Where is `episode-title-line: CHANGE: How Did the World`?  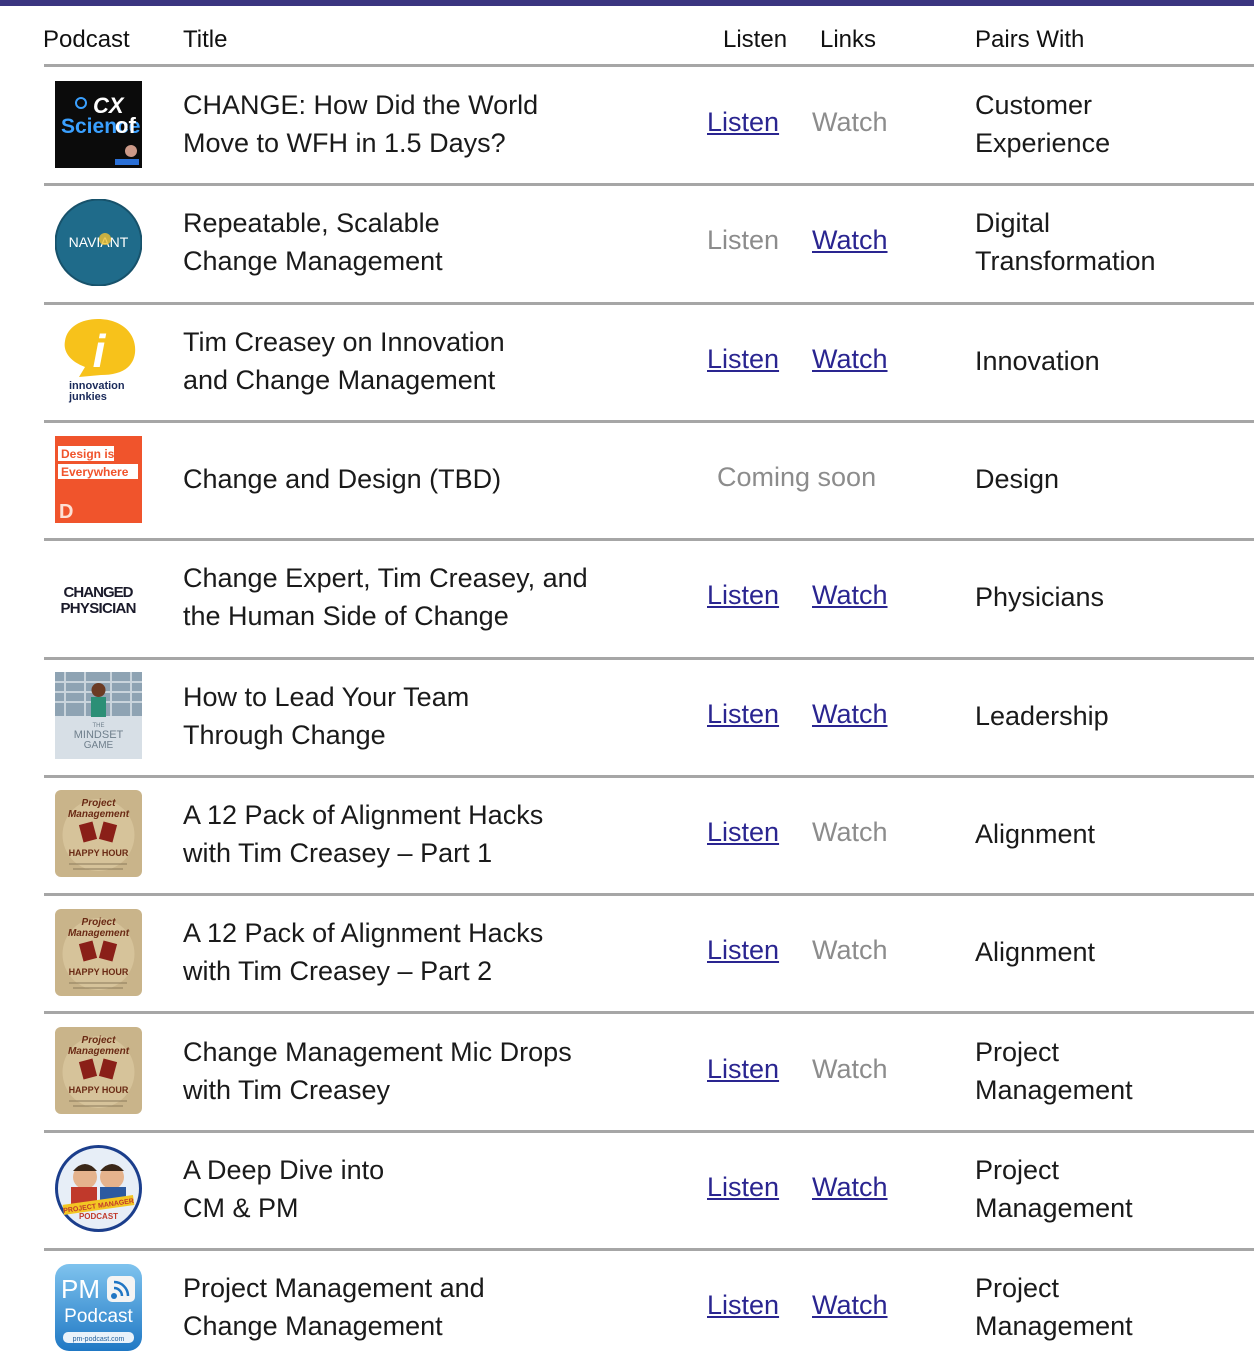
episode-title-line: CHANGE: How Did the World is located at coordinates (361, 105).